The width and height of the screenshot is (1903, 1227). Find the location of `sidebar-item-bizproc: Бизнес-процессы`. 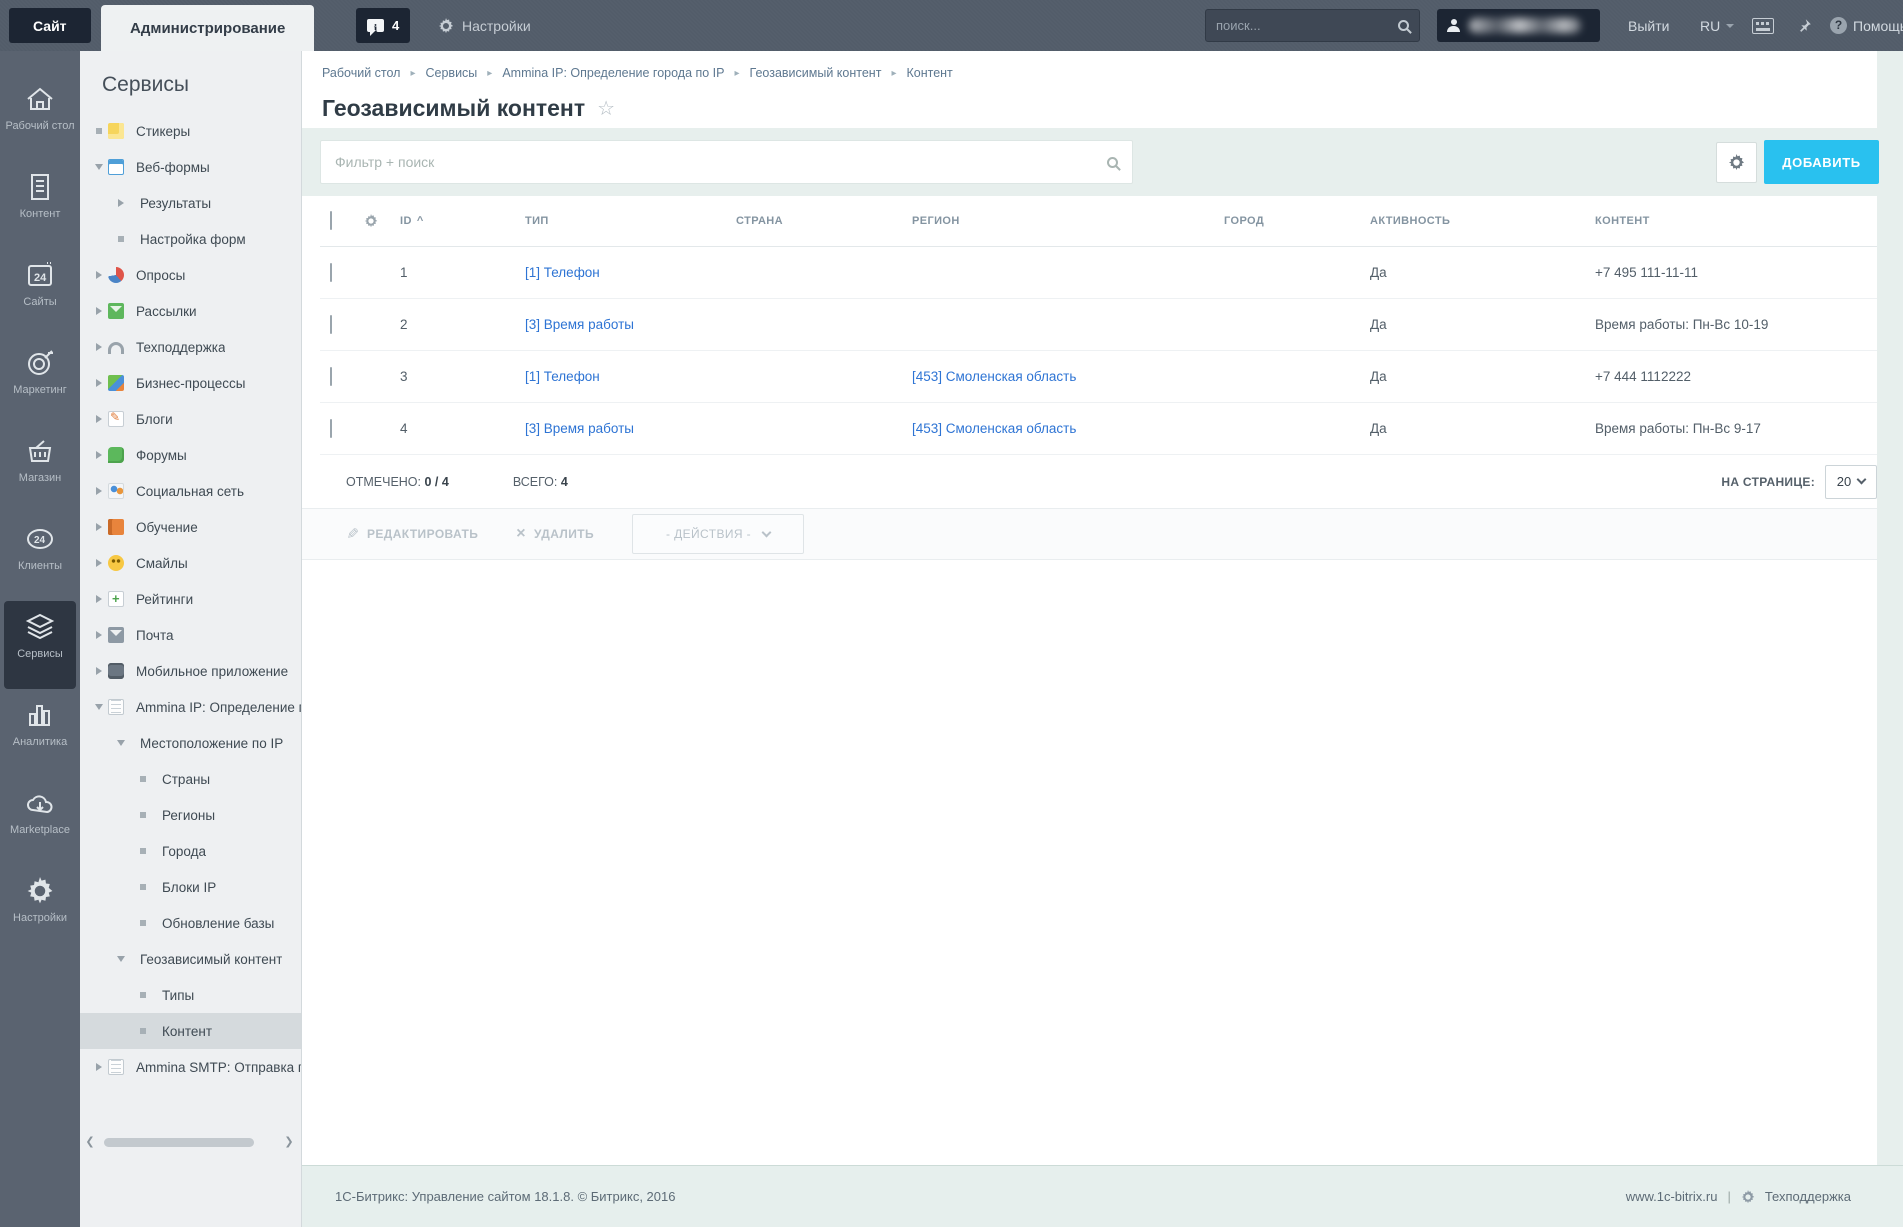

sidebar-item-bizproc: Бизнес-процессы is located at coordinates (190, 383).